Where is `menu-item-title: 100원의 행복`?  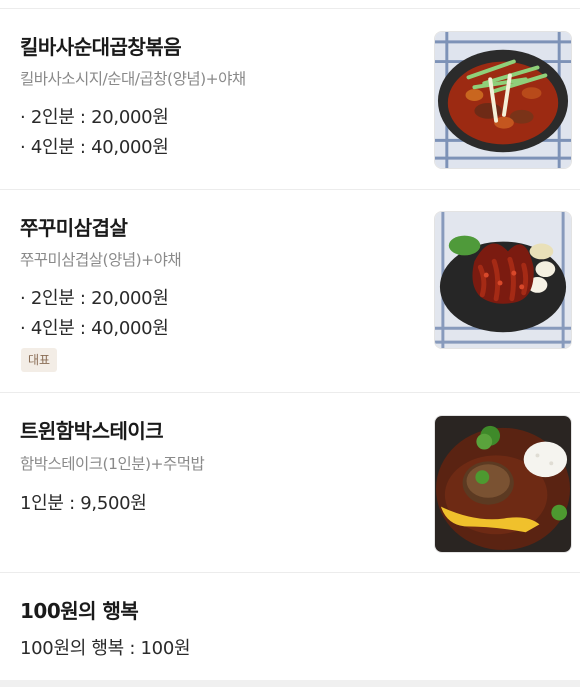
menu-item-title: 100원의 행복 is located at coordinates (79, 611).